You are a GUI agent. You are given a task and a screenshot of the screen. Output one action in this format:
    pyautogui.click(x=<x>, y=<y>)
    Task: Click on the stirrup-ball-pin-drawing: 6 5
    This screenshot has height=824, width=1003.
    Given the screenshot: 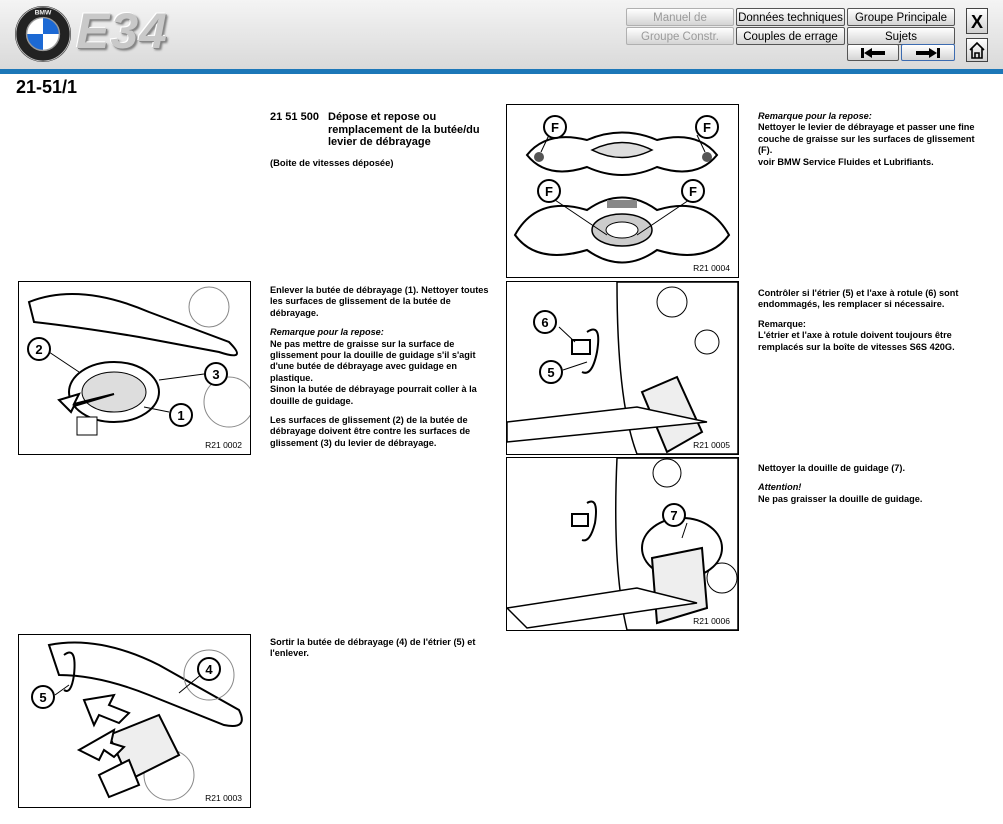 What is the action you would take?
    pyautogui.click(x=622, y=368)
    